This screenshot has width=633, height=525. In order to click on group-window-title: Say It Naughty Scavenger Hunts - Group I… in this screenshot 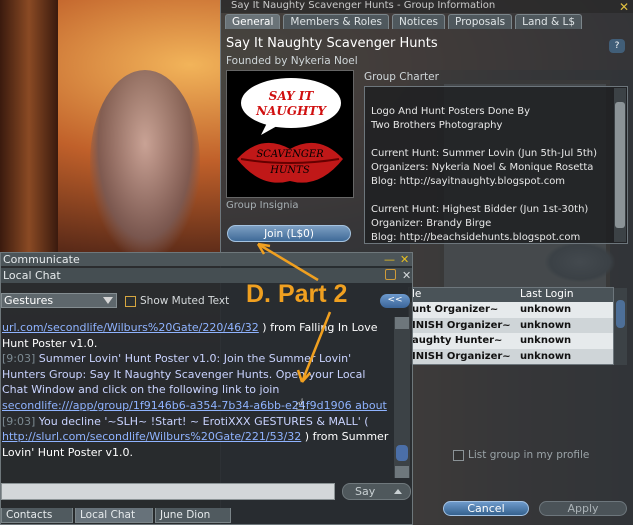, I will do `click(427, 6)`.